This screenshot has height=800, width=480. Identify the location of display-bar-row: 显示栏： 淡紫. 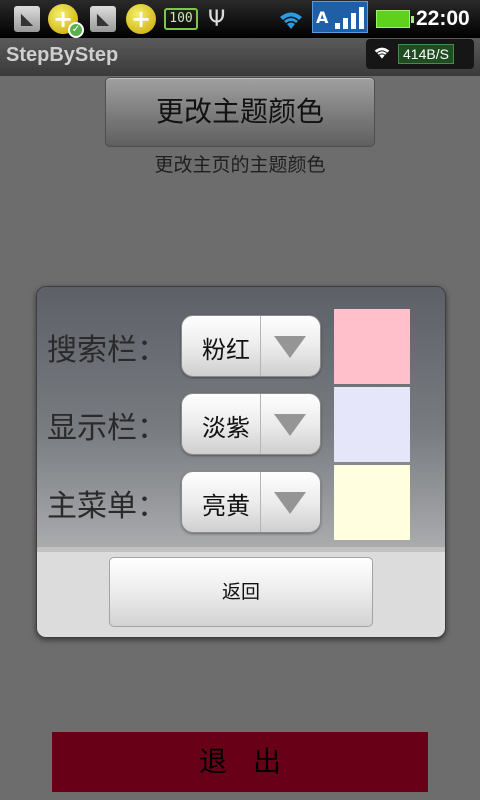
(241, 425).